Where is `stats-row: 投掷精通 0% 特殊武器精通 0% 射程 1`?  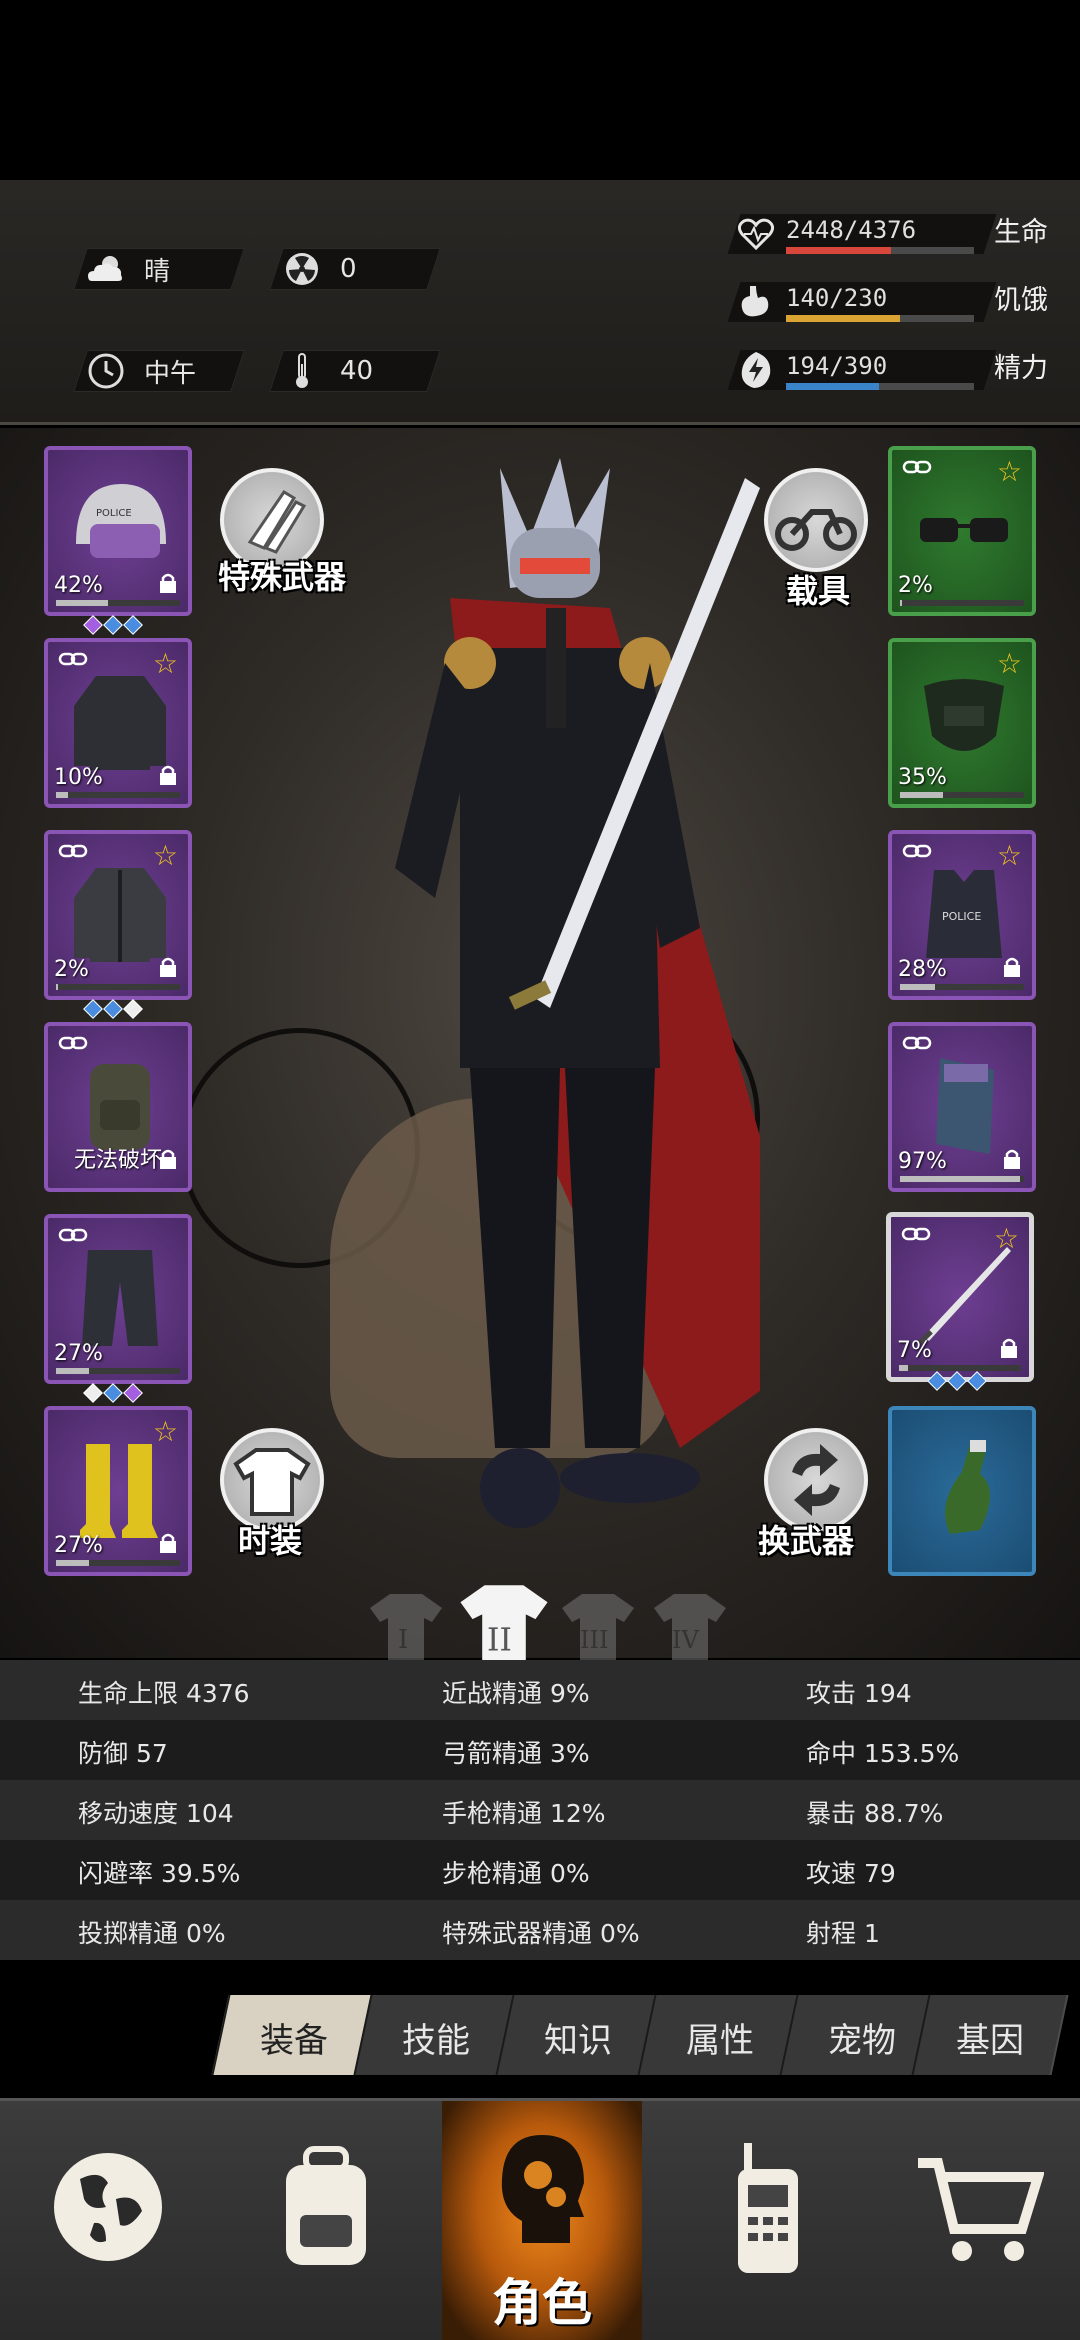 stats-row: 投掷精通 0% 特殊武器精通 0% 射程 1 is located at coordinates (540, 1930).